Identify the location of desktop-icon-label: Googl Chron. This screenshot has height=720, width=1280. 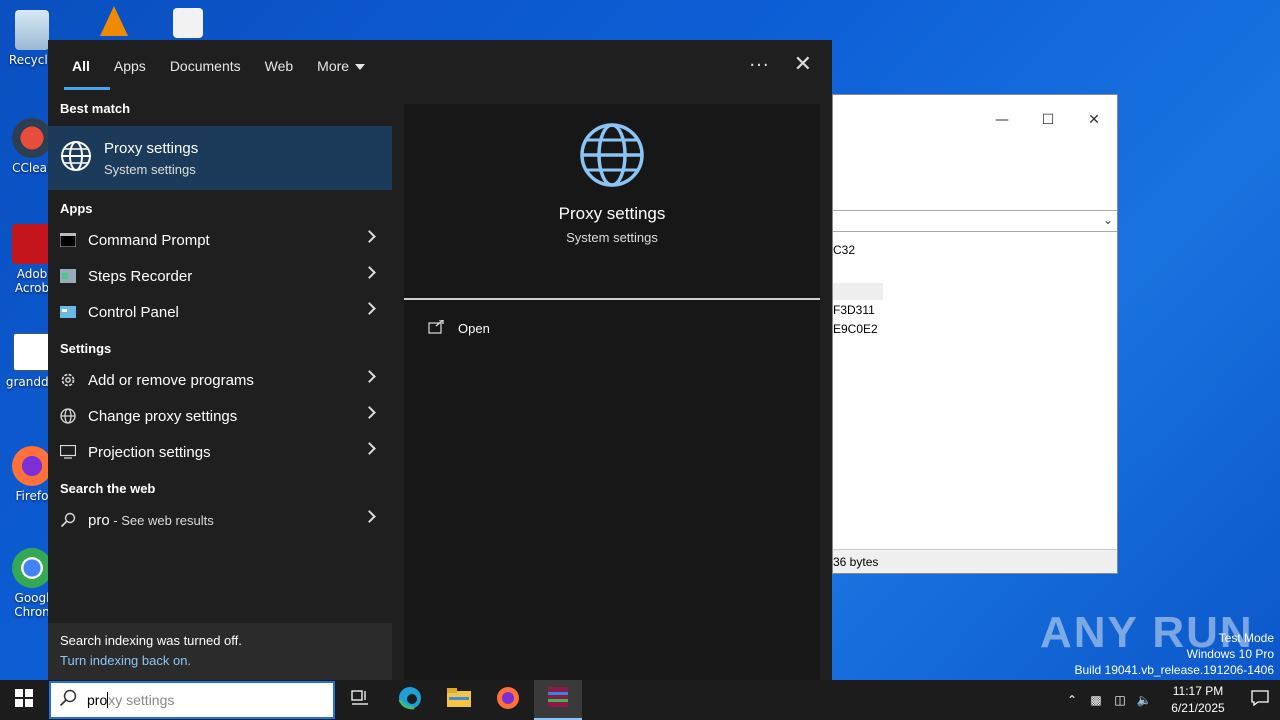
(32, 605).